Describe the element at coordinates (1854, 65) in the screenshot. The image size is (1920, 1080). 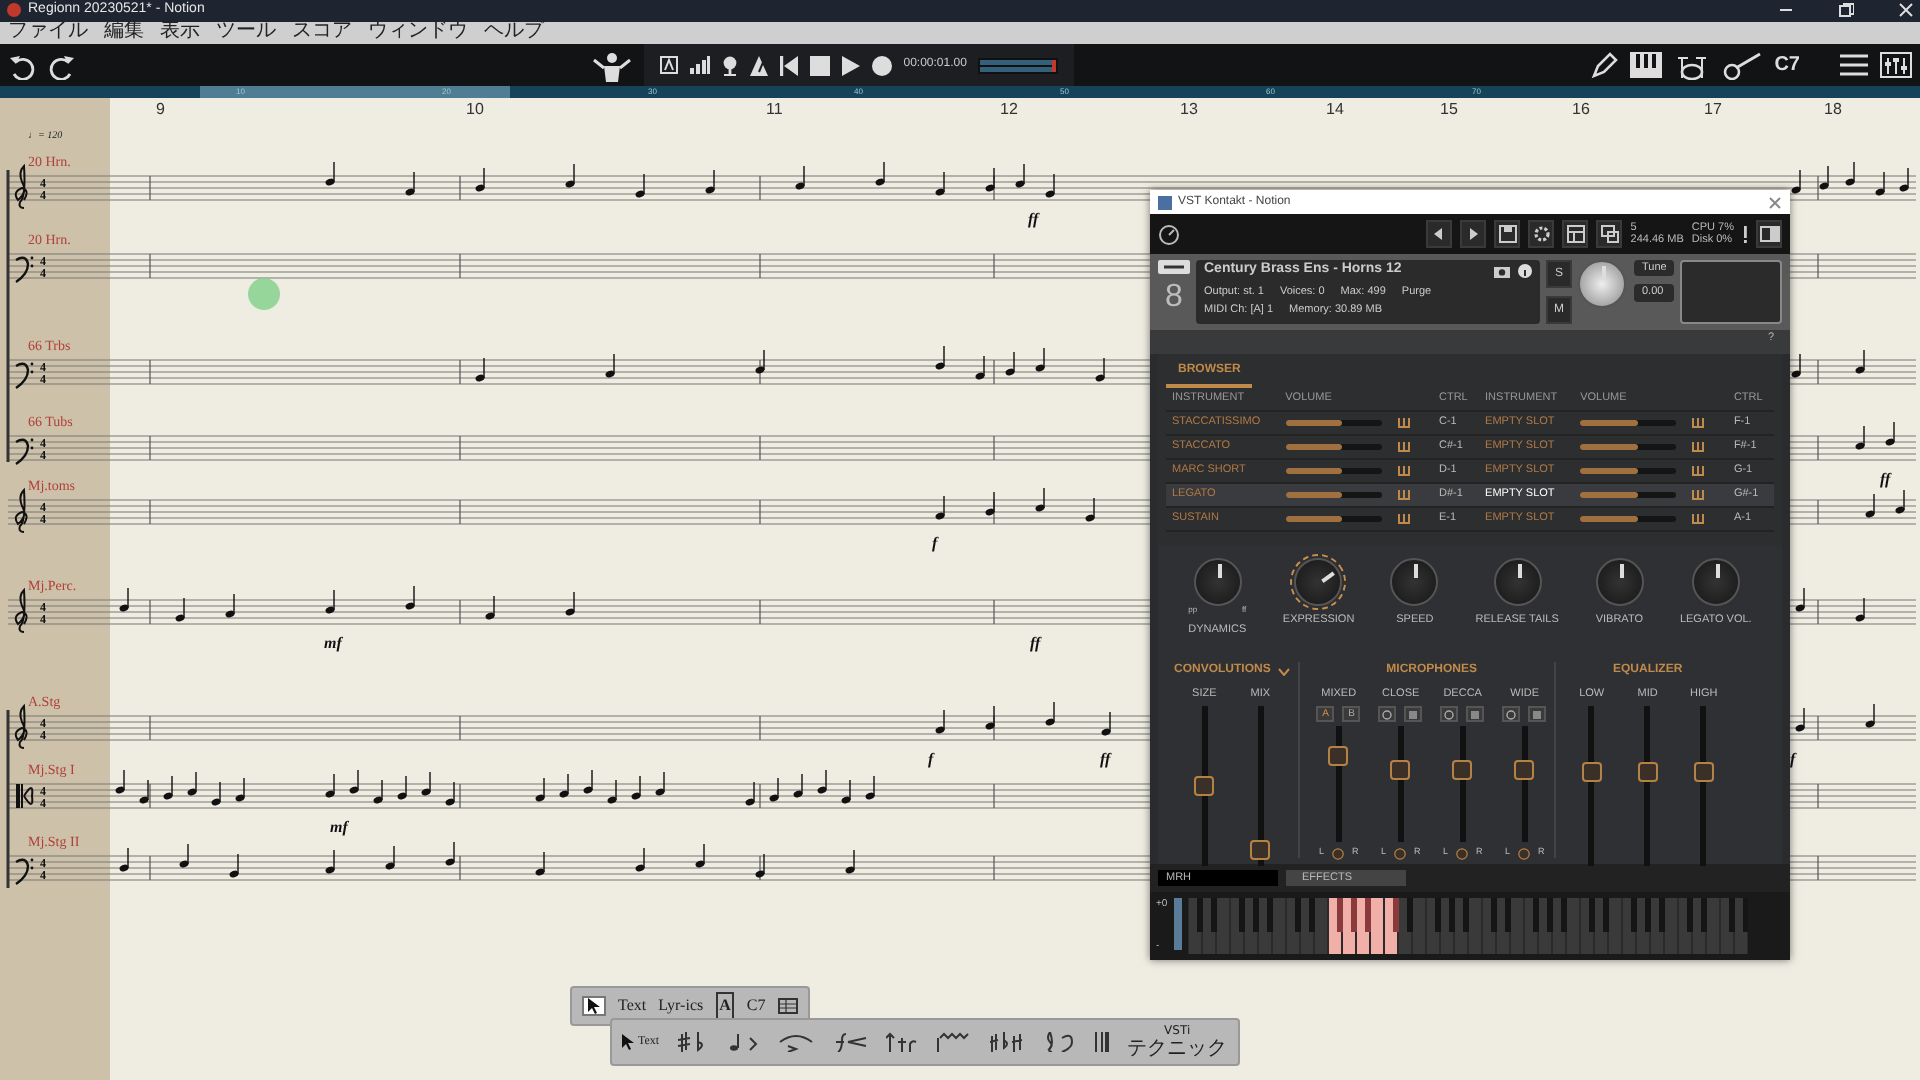
I see `list-menu-icon` at that location.